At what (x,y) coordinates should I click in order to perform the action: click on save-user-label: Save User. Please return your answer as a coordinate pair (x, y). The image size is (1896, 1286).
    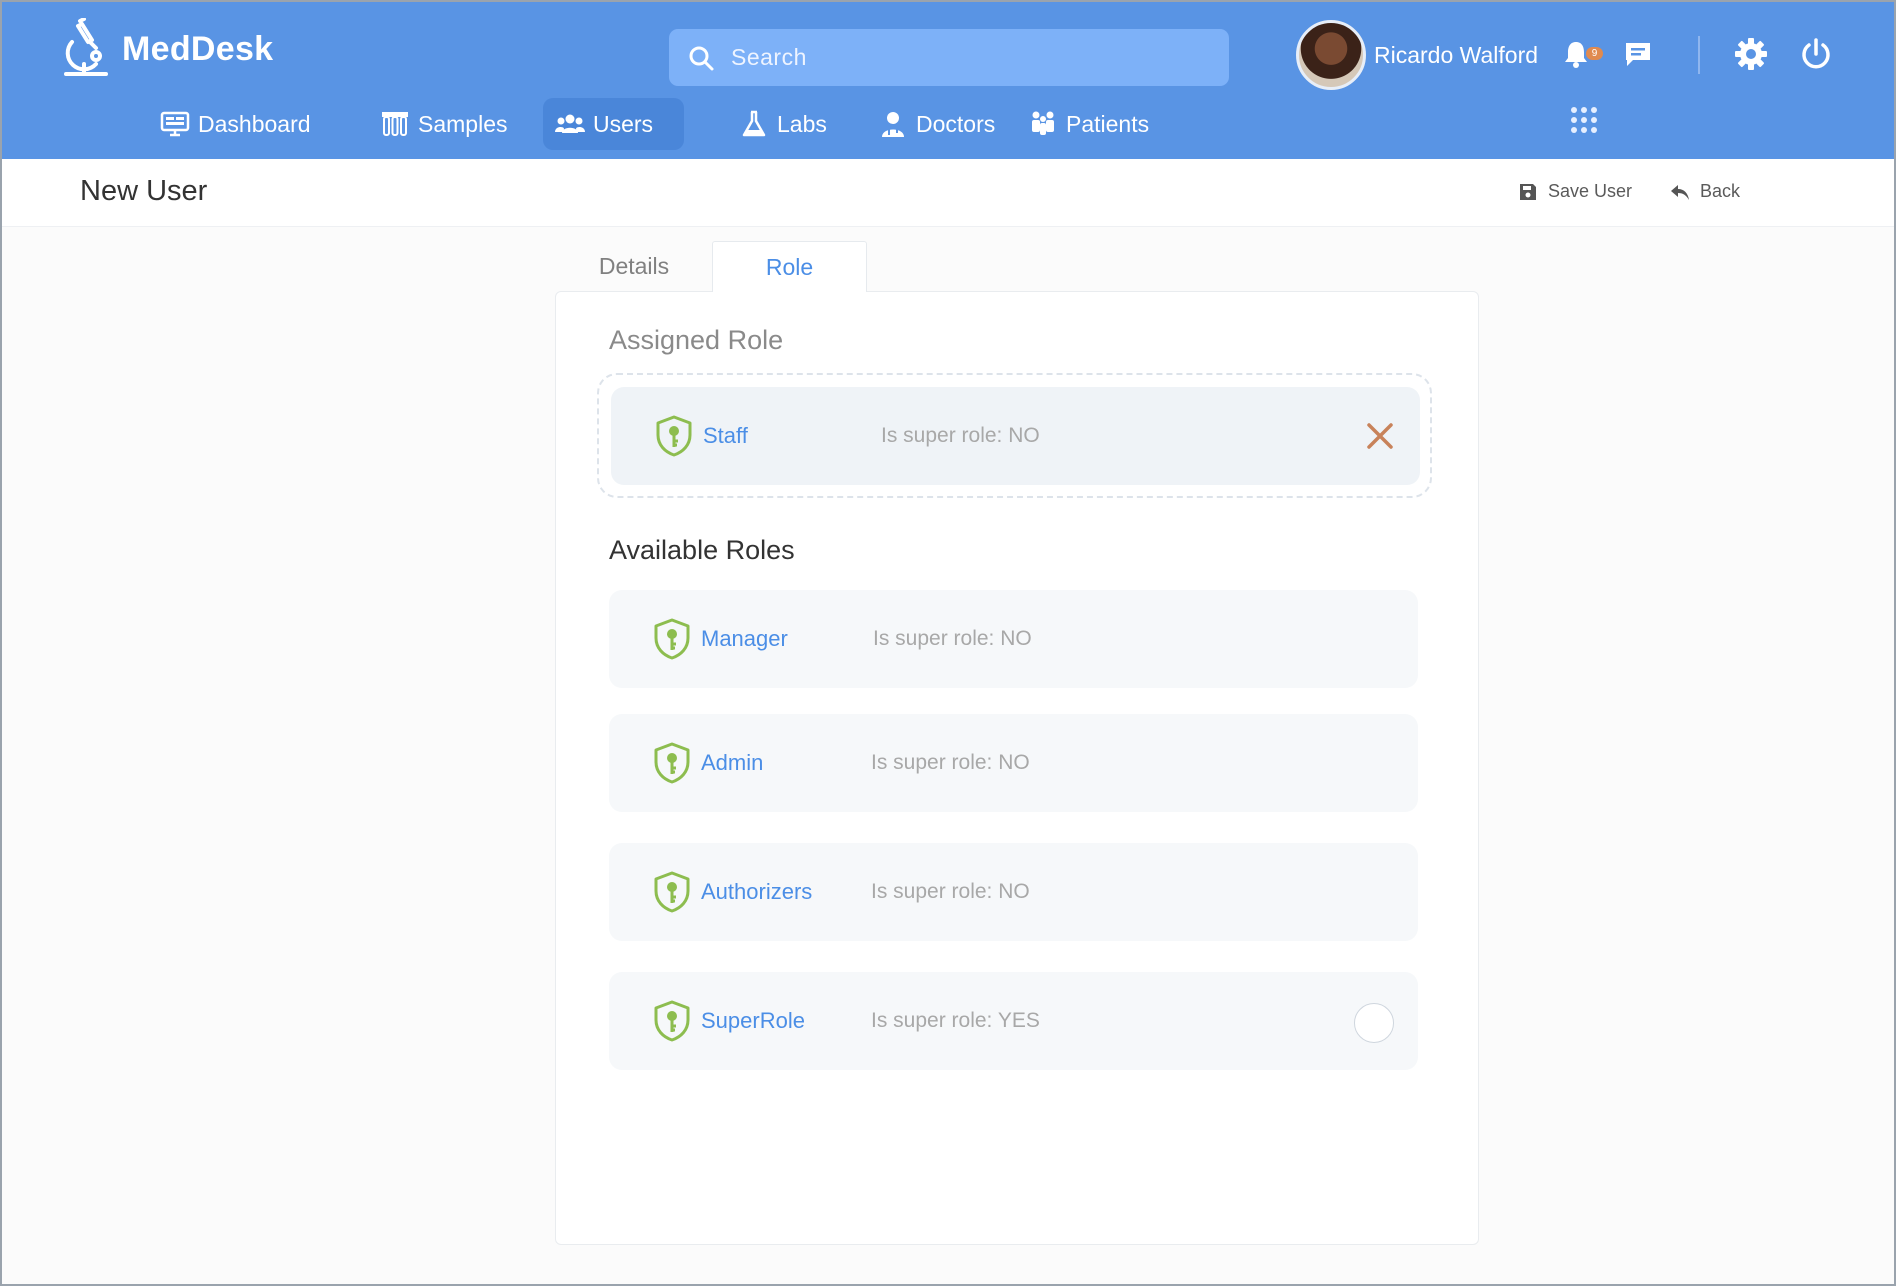
    Looking at the image, I should click on (1590, 191).